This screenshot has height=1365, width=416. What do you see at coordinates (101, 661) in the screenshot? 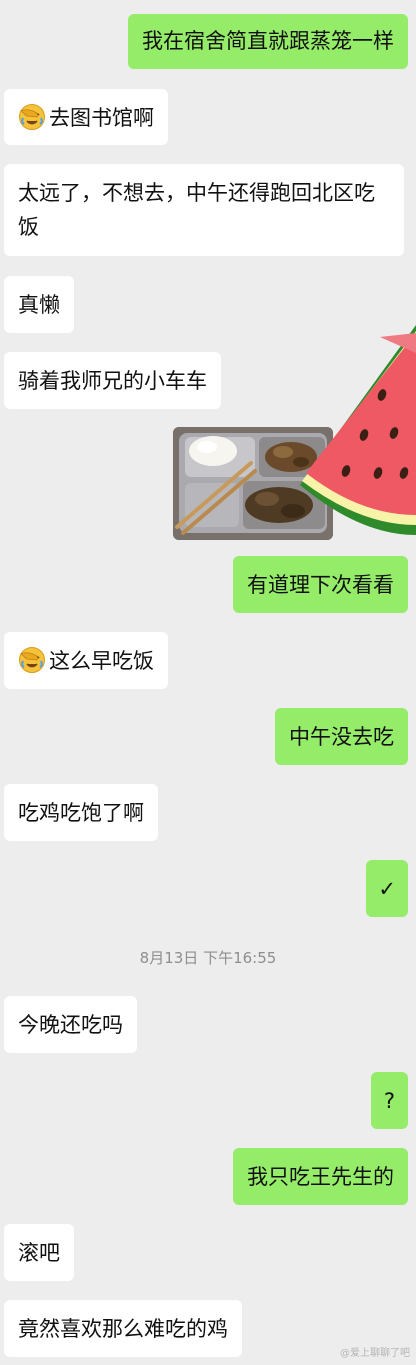
I see `message-text: 这么早吃饭` at bounding box center [101, 661].